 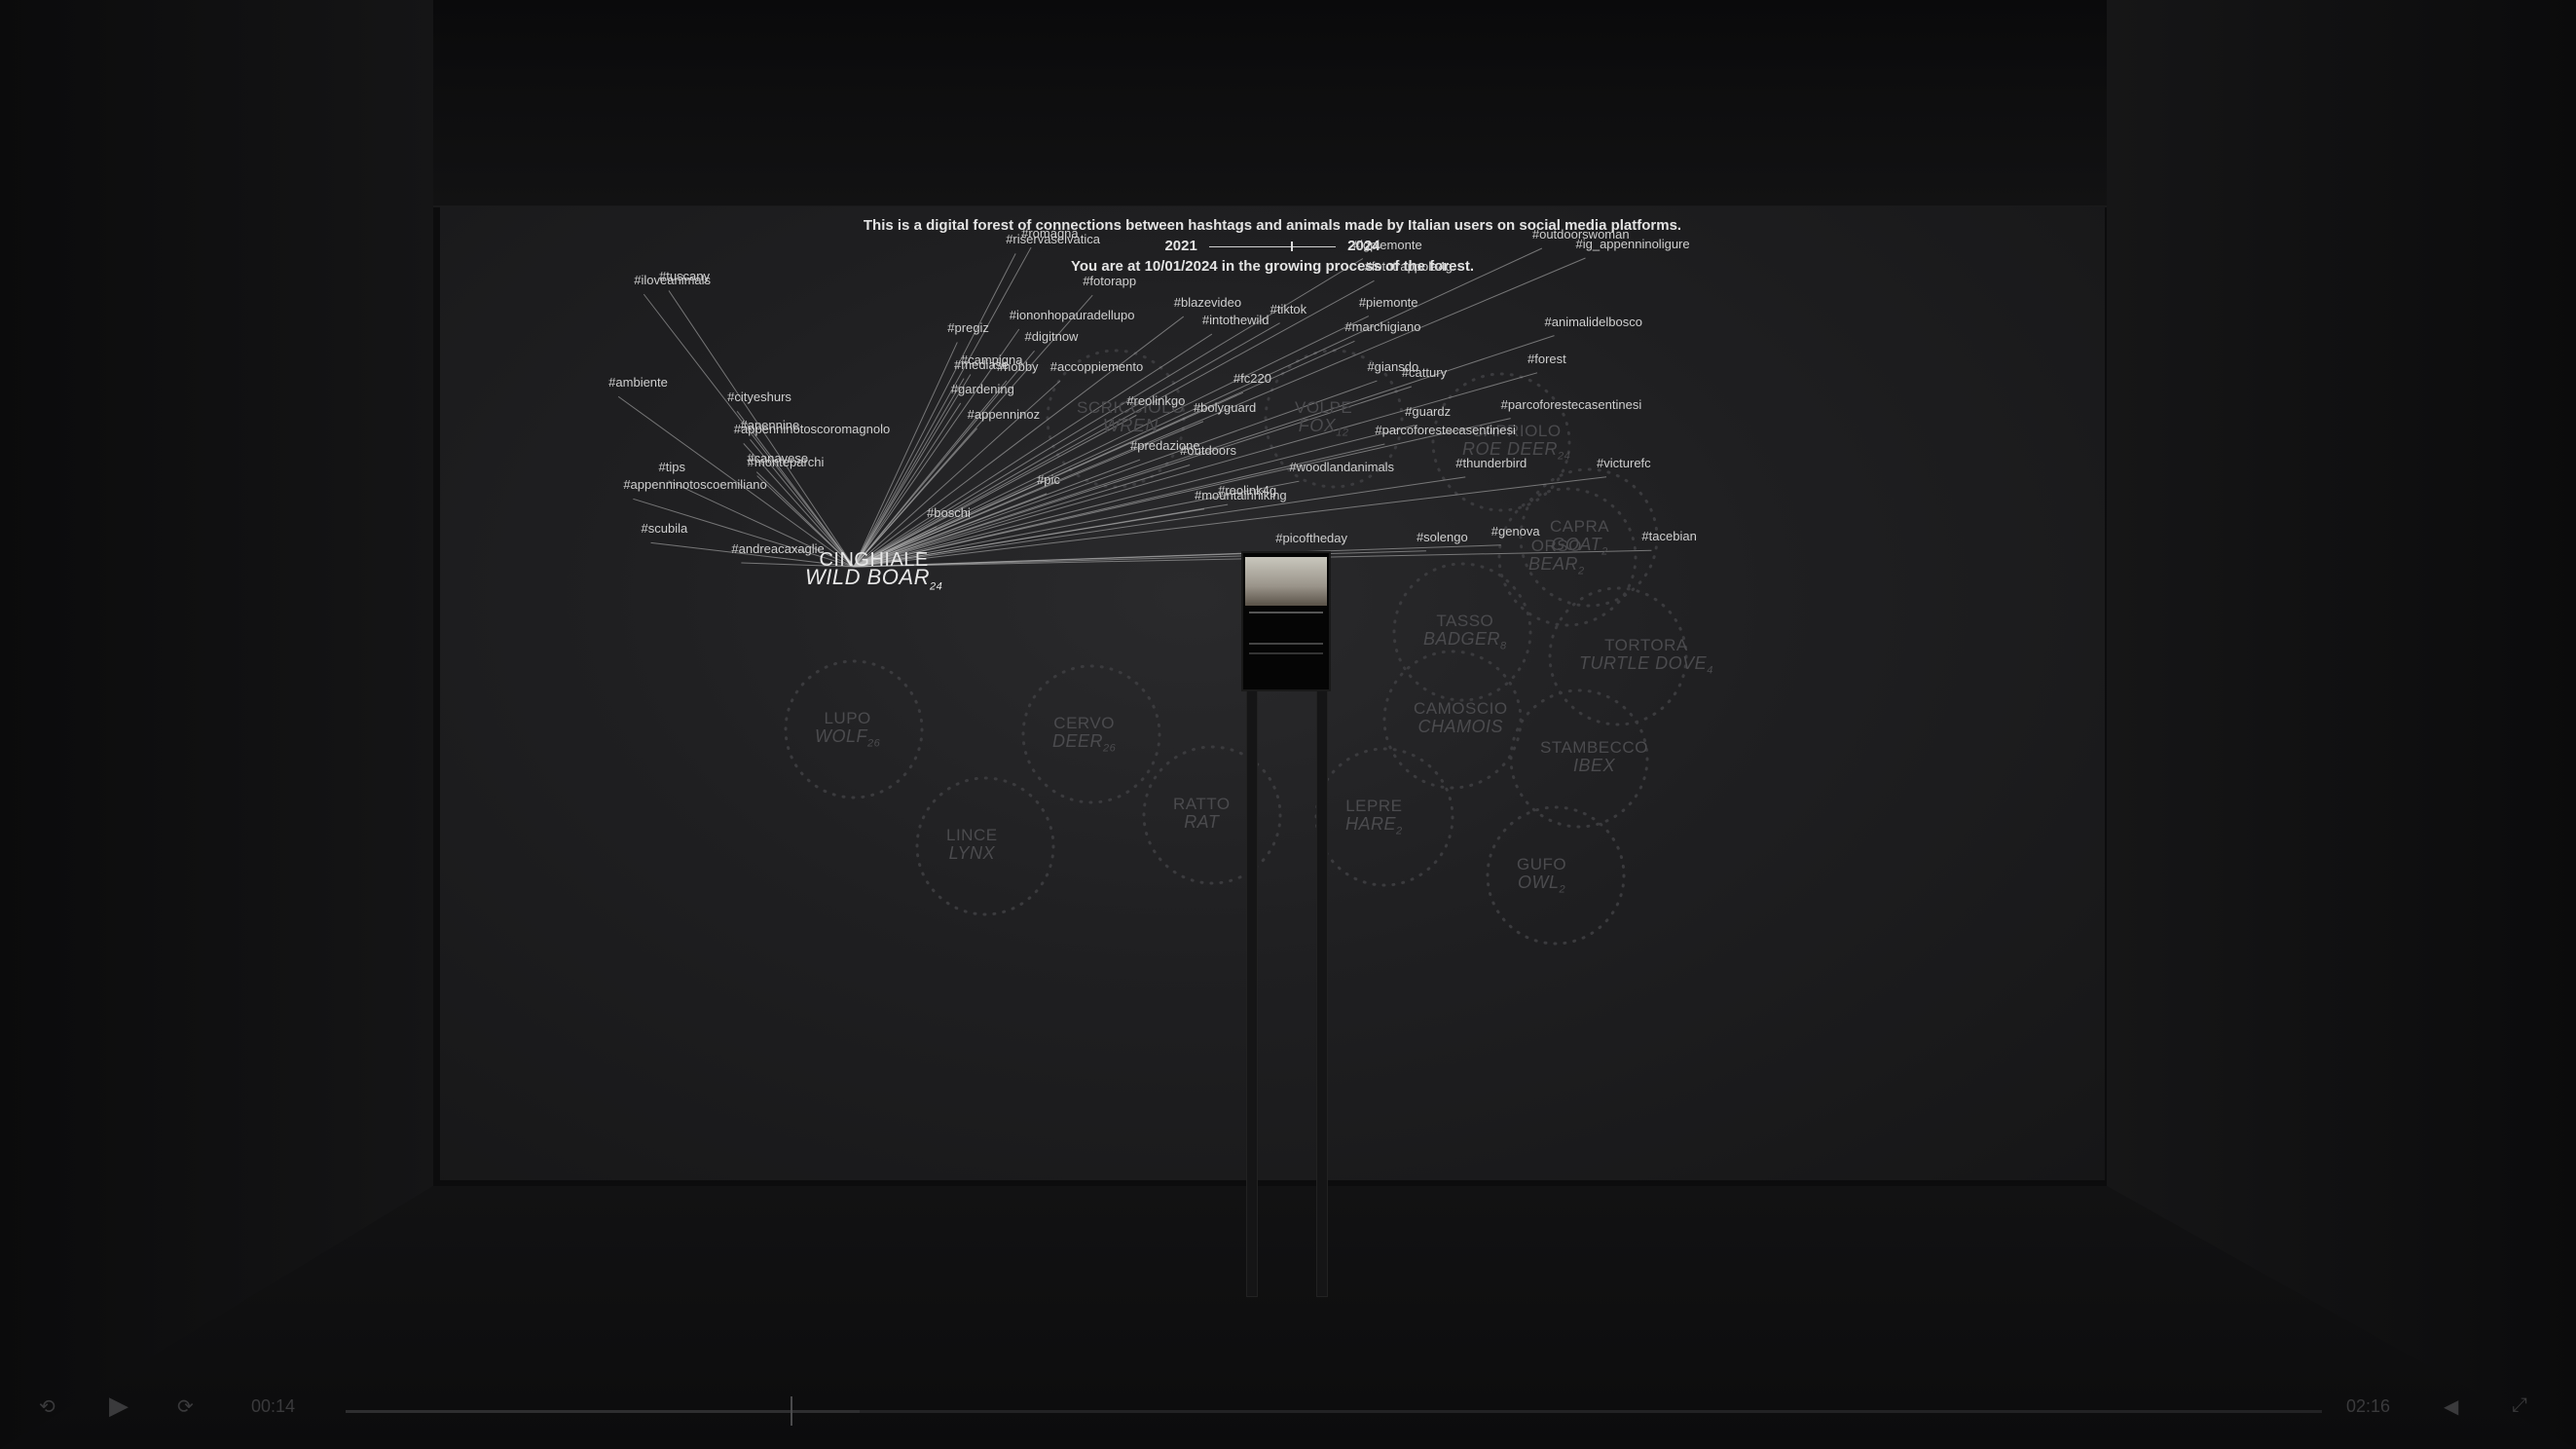 What do you see at coordinates (47, 1406) in the screenshot?
I see `rewind-icon: ⟲` at bounding box center [47, 1406].